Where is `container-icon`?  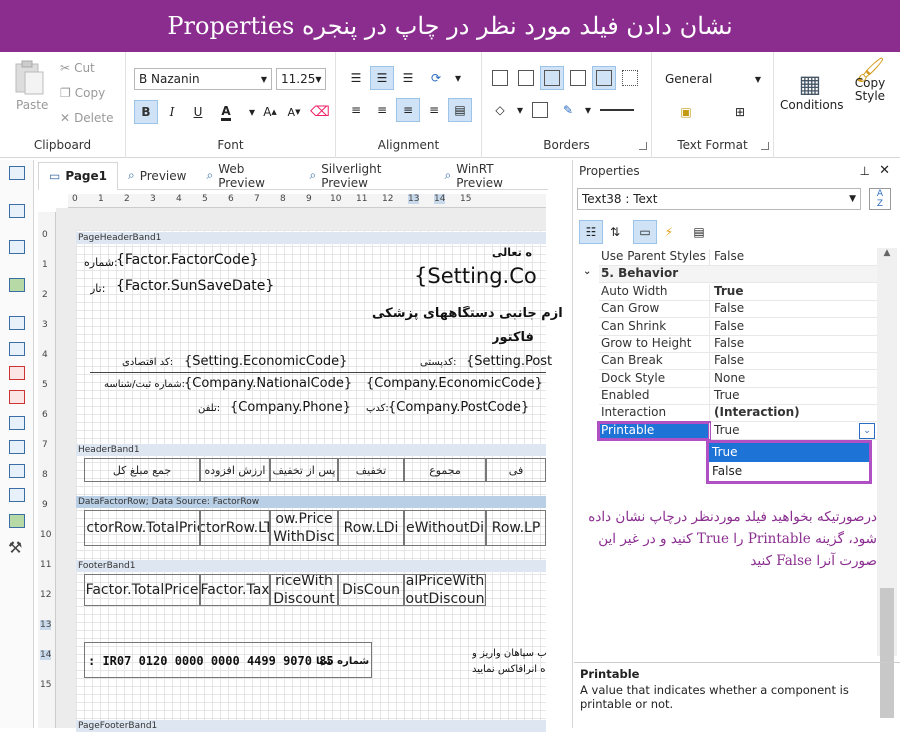
container-icon is located at coordinates (17, 471).